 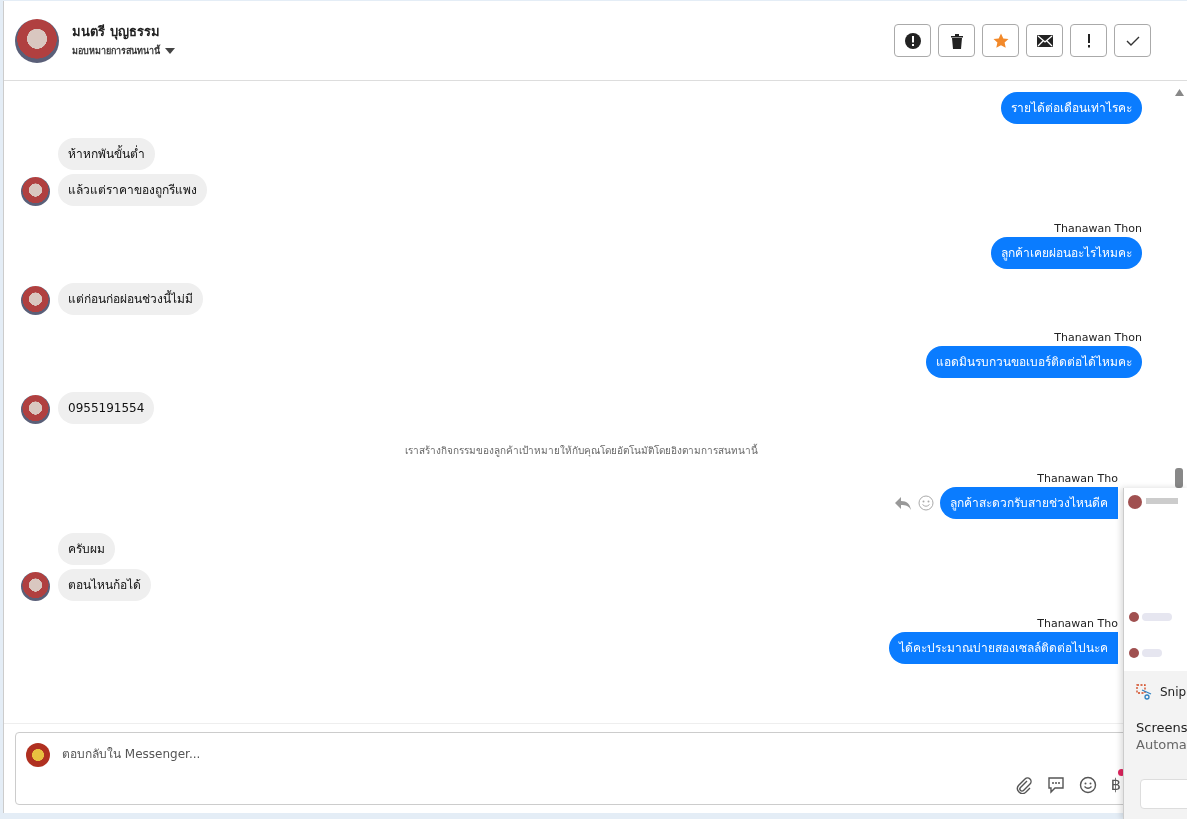 What do you see at coordinates (1144, 692) in the screenshot?
I see `scissors-icon` at bounding box center [1144, 692].